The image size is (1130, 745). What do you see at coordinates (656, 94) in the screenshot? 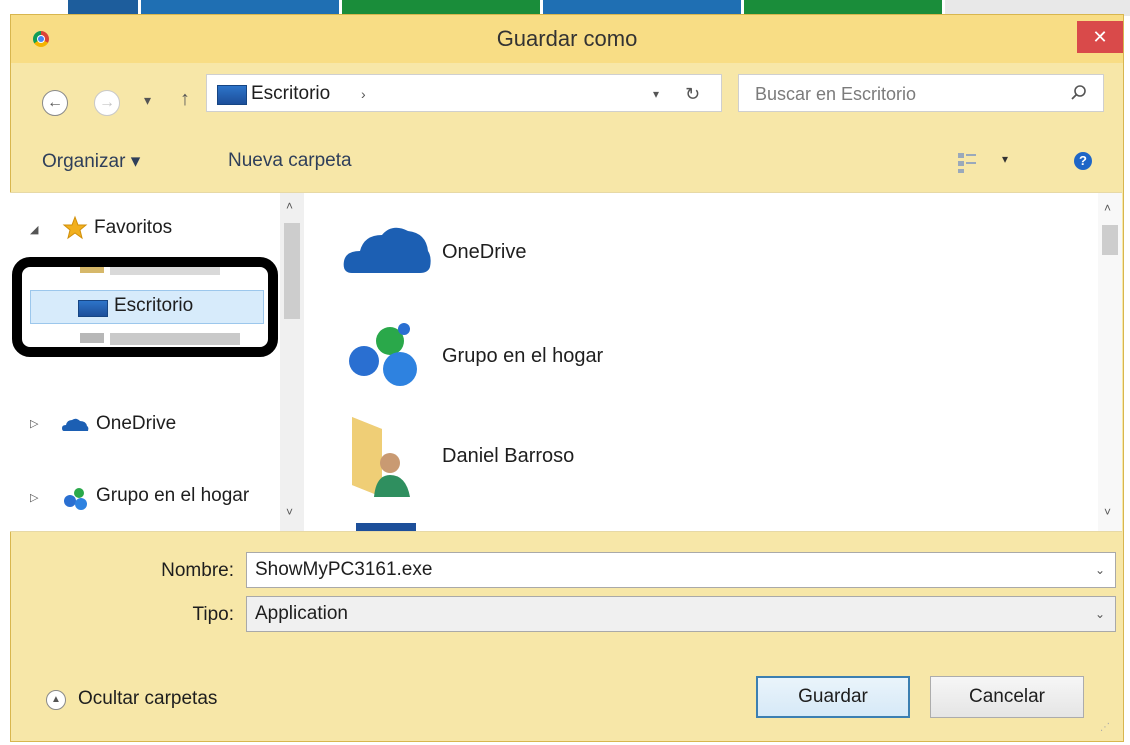
I see `address-dropdown-icon: ▾` at bounding box center [656, 94].